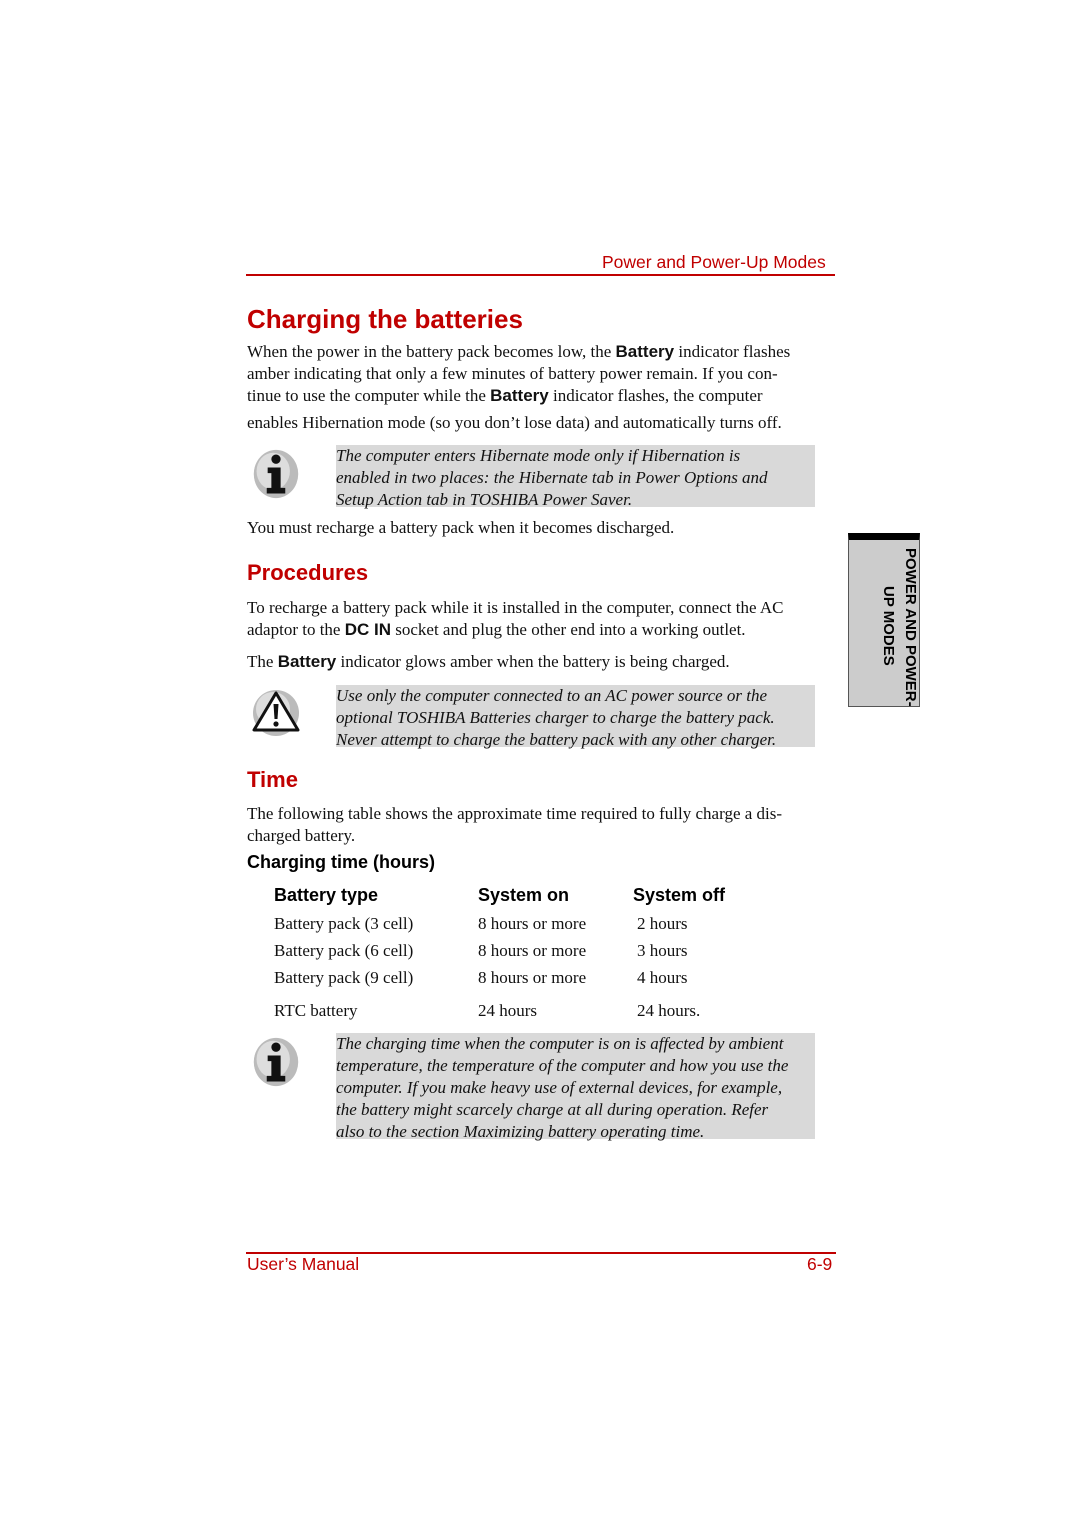 The image size is (1080, 1528). I want to click on side-tab-line2: UP MODES, so click(888, 626).